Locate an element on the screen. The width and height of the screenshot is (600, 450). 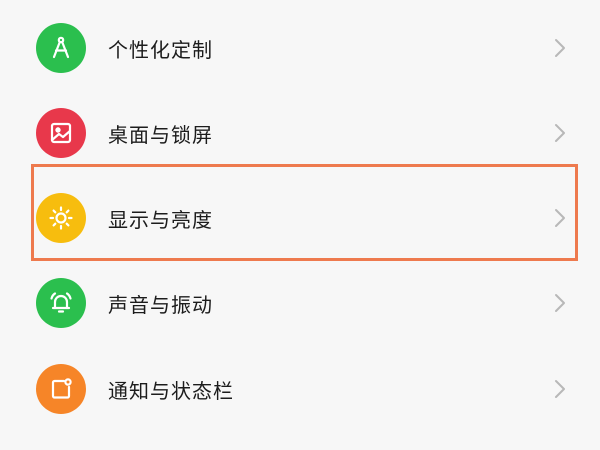
brightness-icon is located at coordinates (61, 218).